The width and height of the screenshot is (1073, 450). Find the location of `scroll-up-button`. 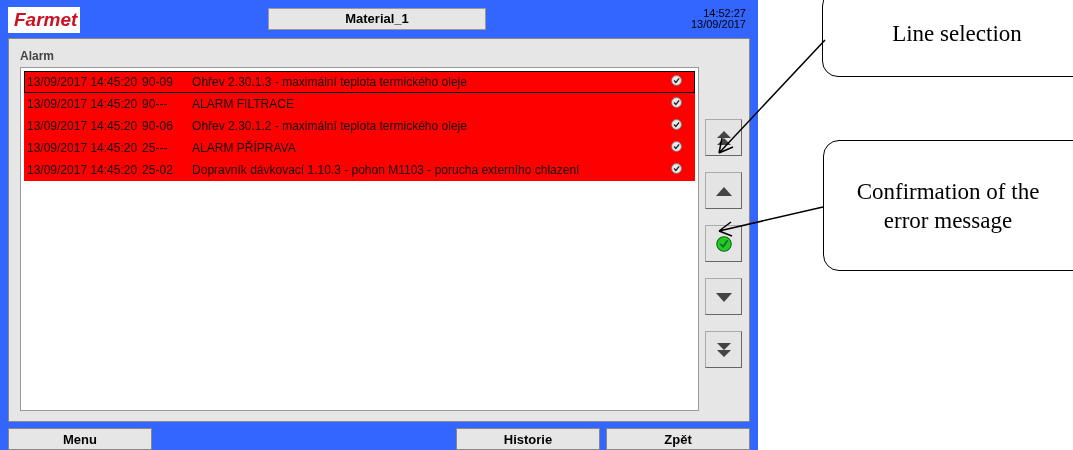

scroll-up-button is located at coordinates (723, 190).